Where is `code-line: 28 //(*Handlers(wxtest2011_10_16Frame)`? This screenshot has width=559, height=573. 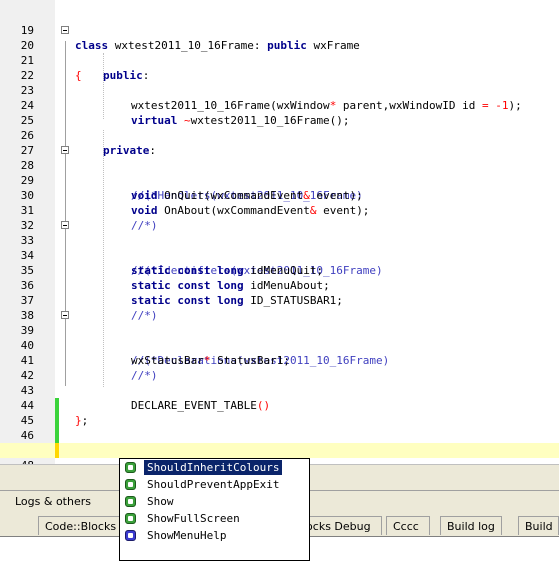 code-line: 28 //(*Handlers(wxtest2011_10_16Frame) is located at coordinates (279, 172).